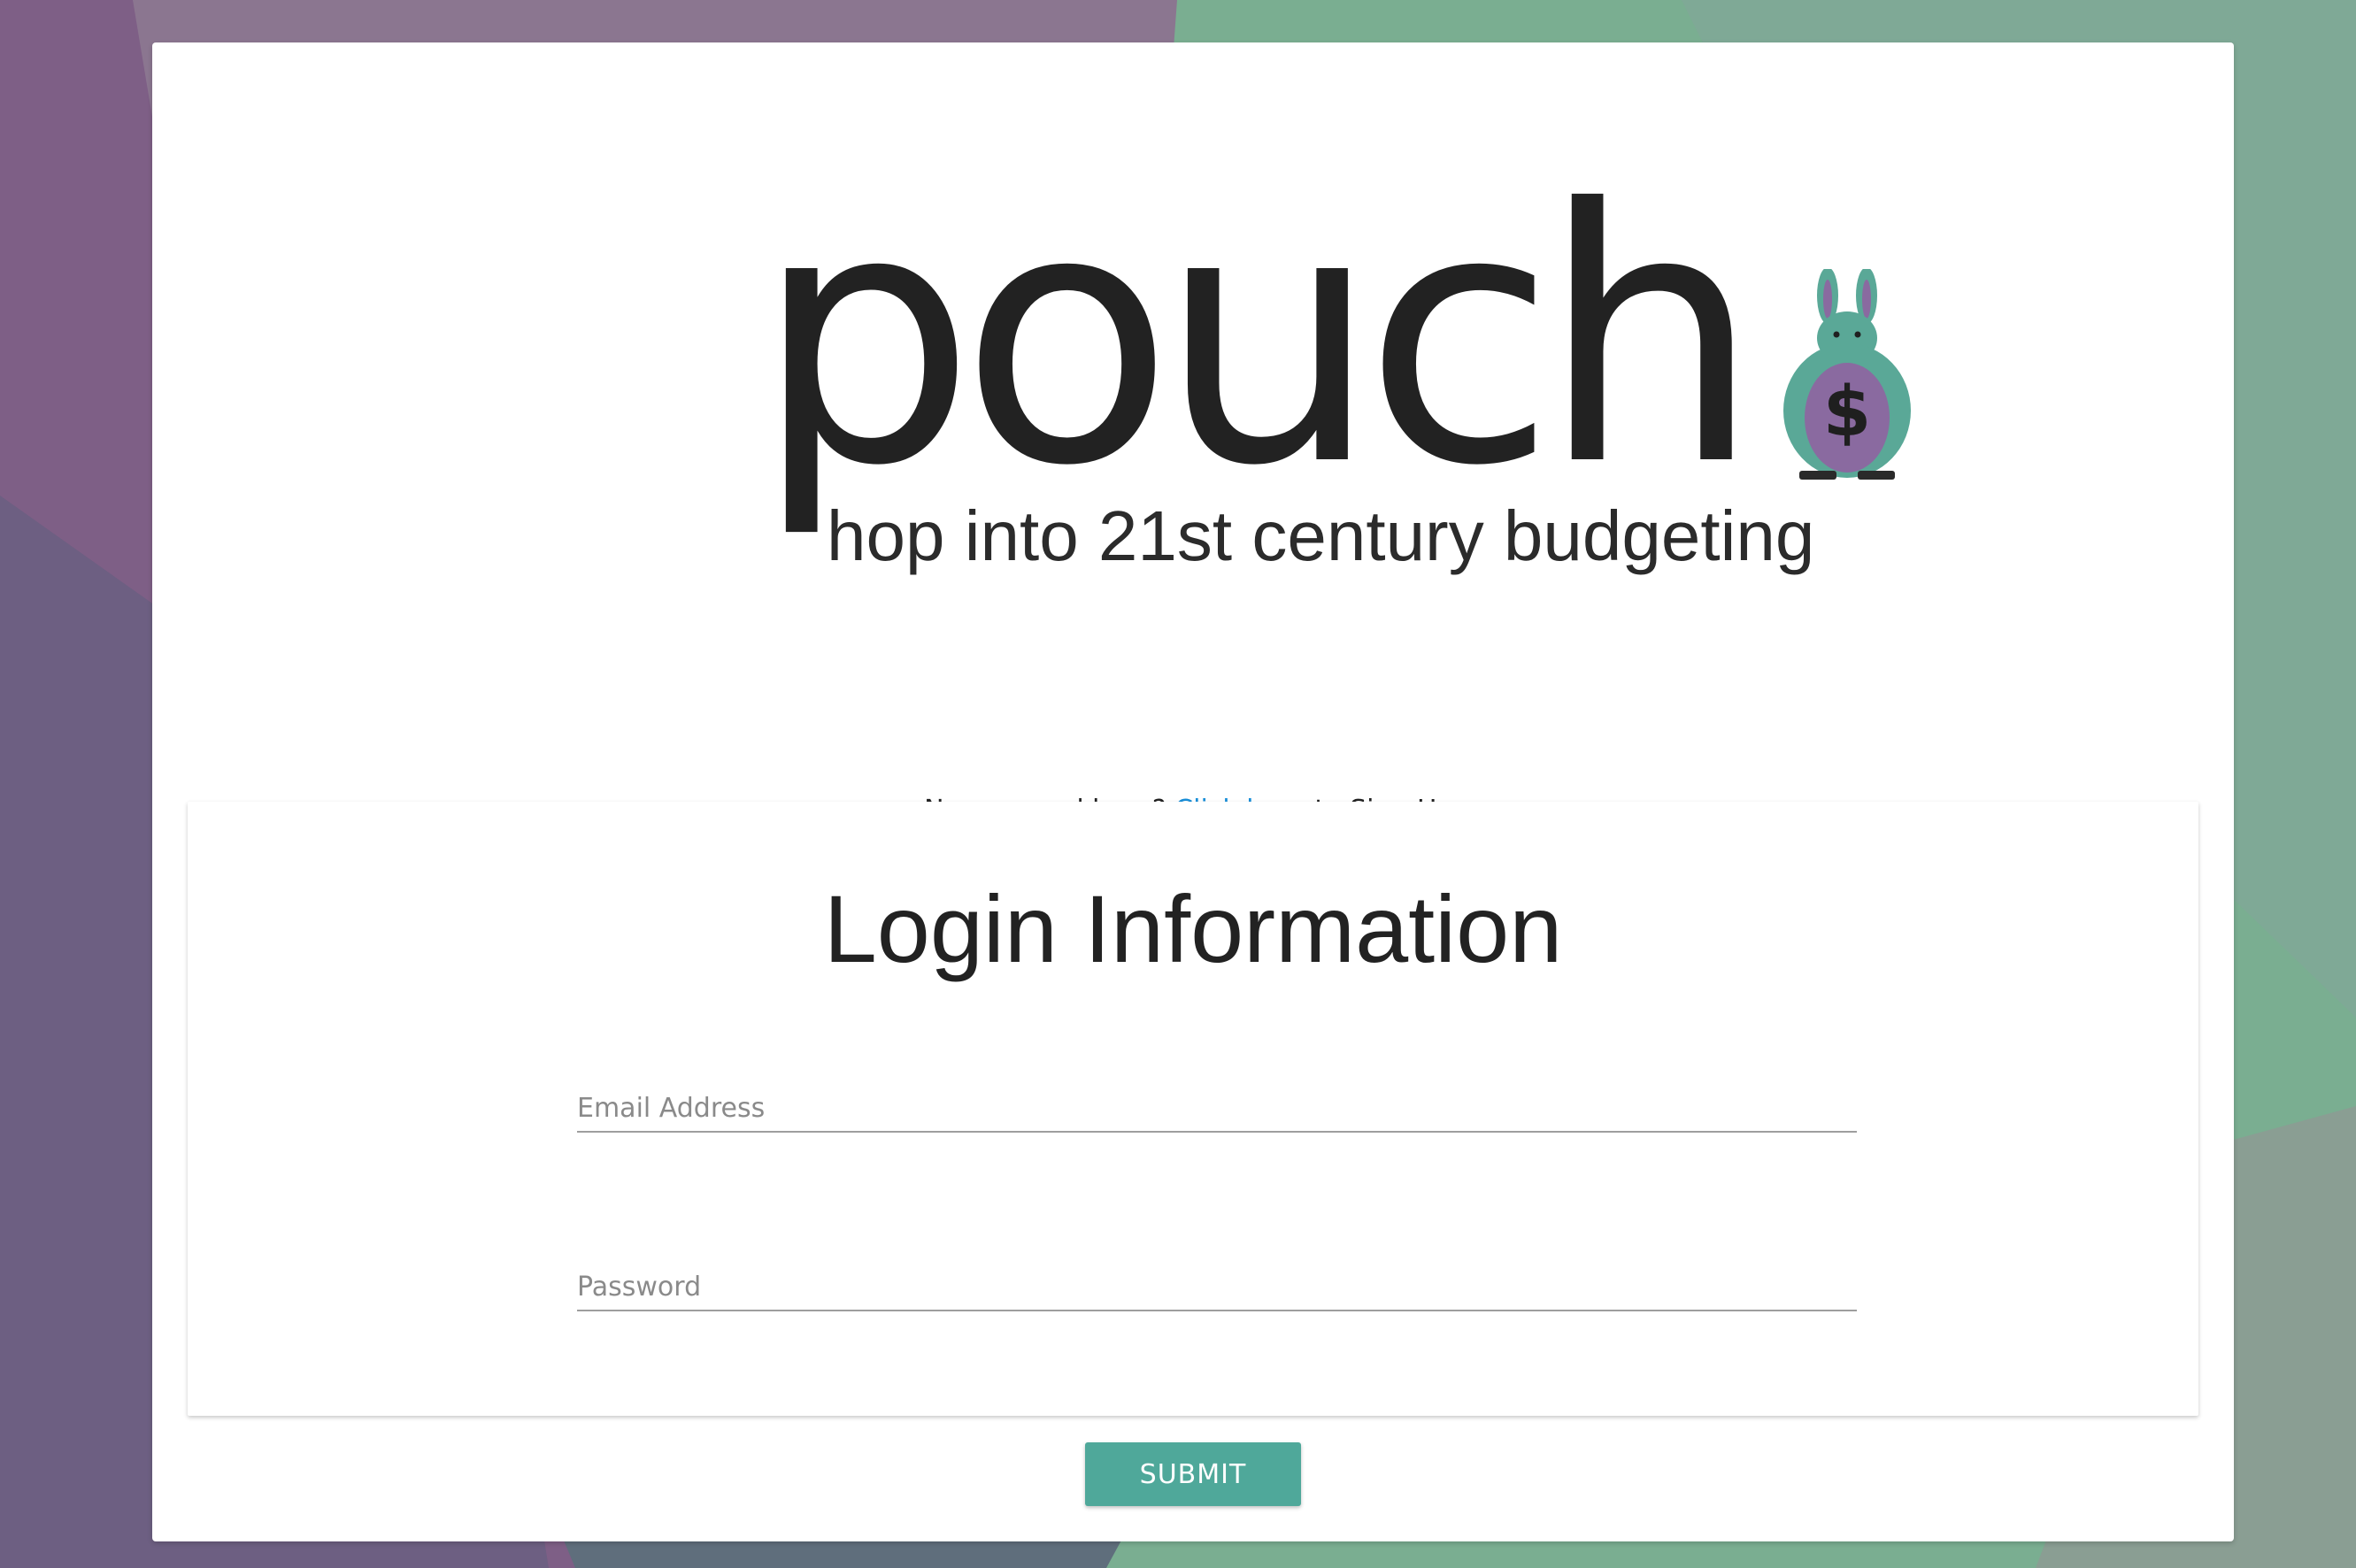 Image resolution: width=2356 pixels, height=1568 pixels. Describe the element at coordinates (1193, 1474) in the screenshot. I see `submit-button: SUBMIT` at that location.